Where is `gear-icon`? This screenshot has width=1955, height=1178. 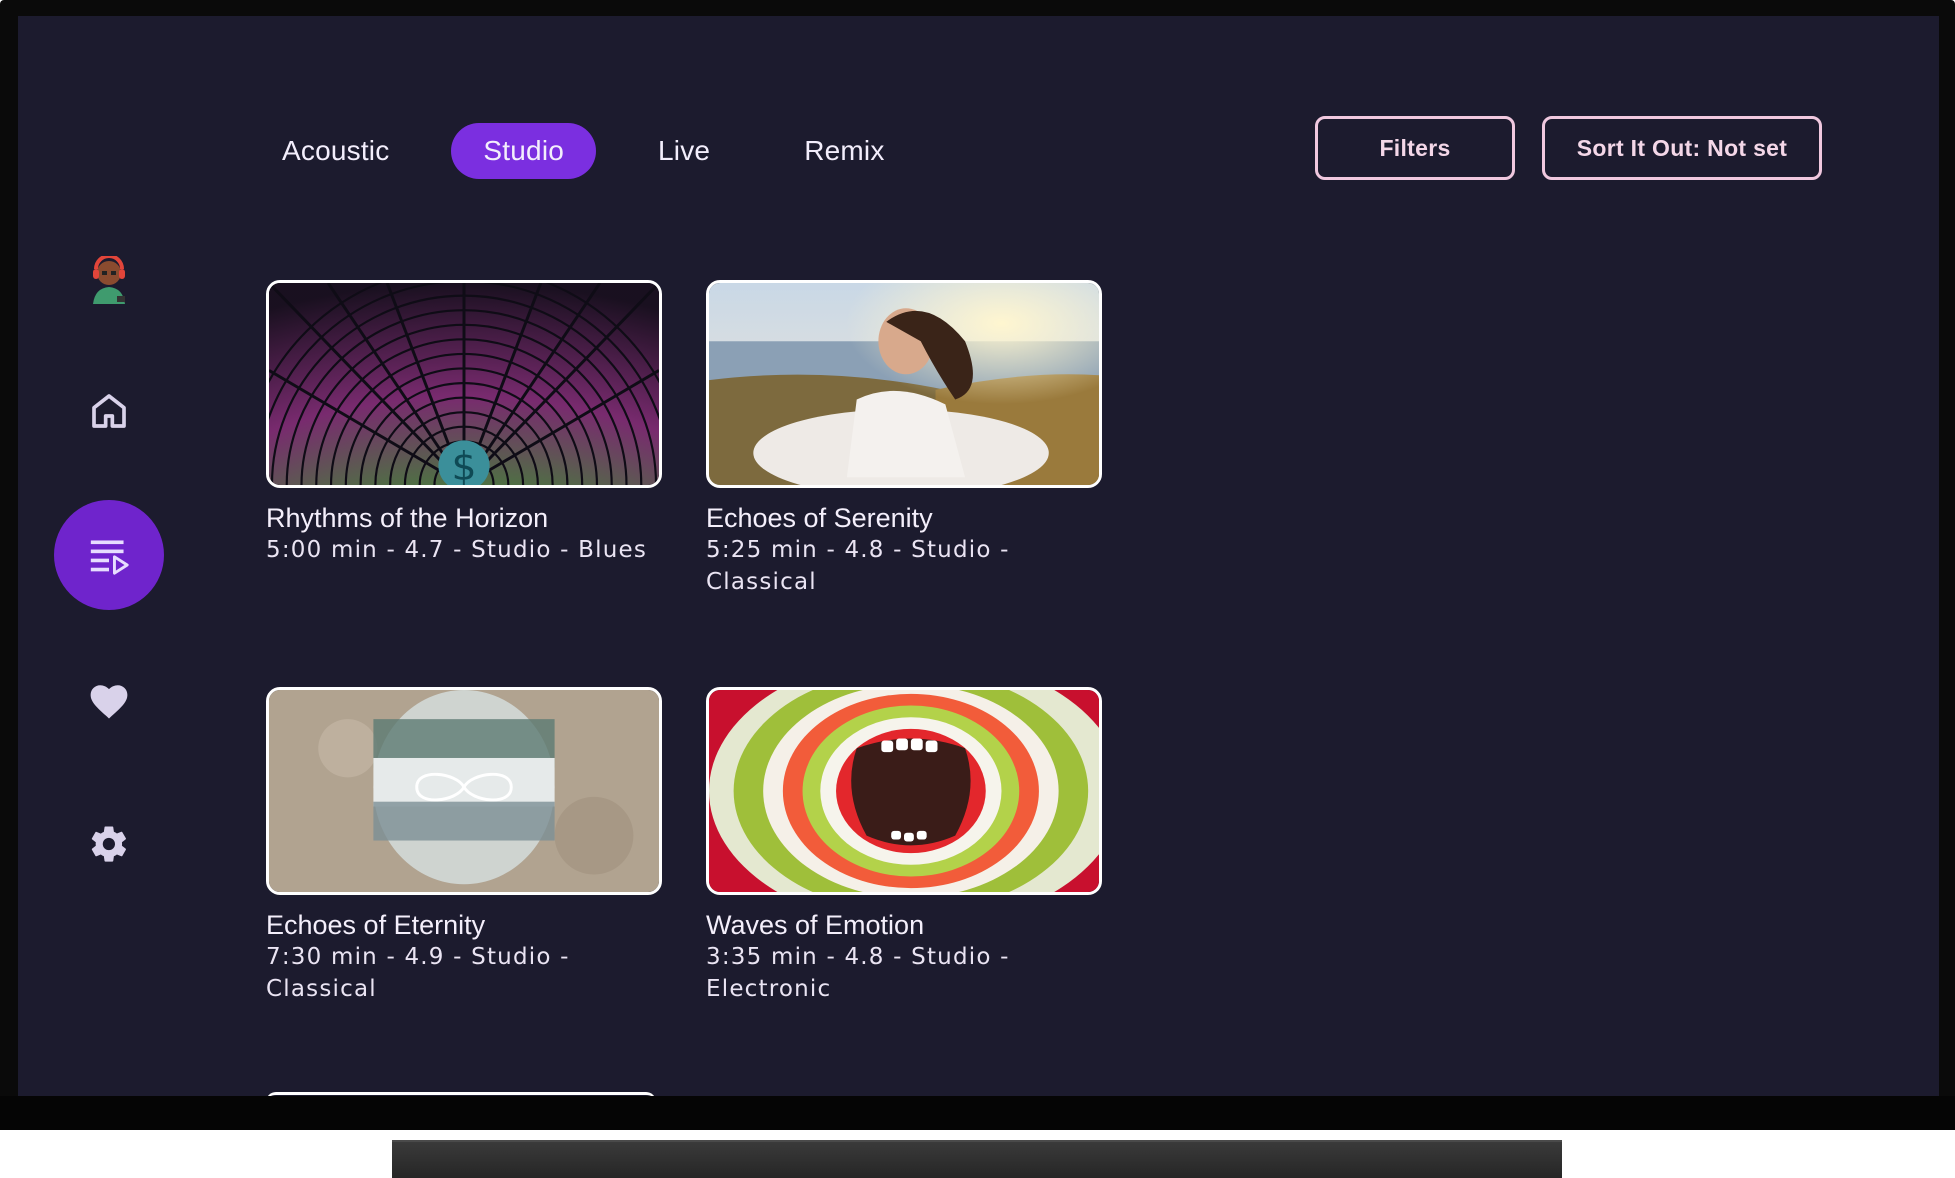
gear-icon is located at coordinates (108, 844).